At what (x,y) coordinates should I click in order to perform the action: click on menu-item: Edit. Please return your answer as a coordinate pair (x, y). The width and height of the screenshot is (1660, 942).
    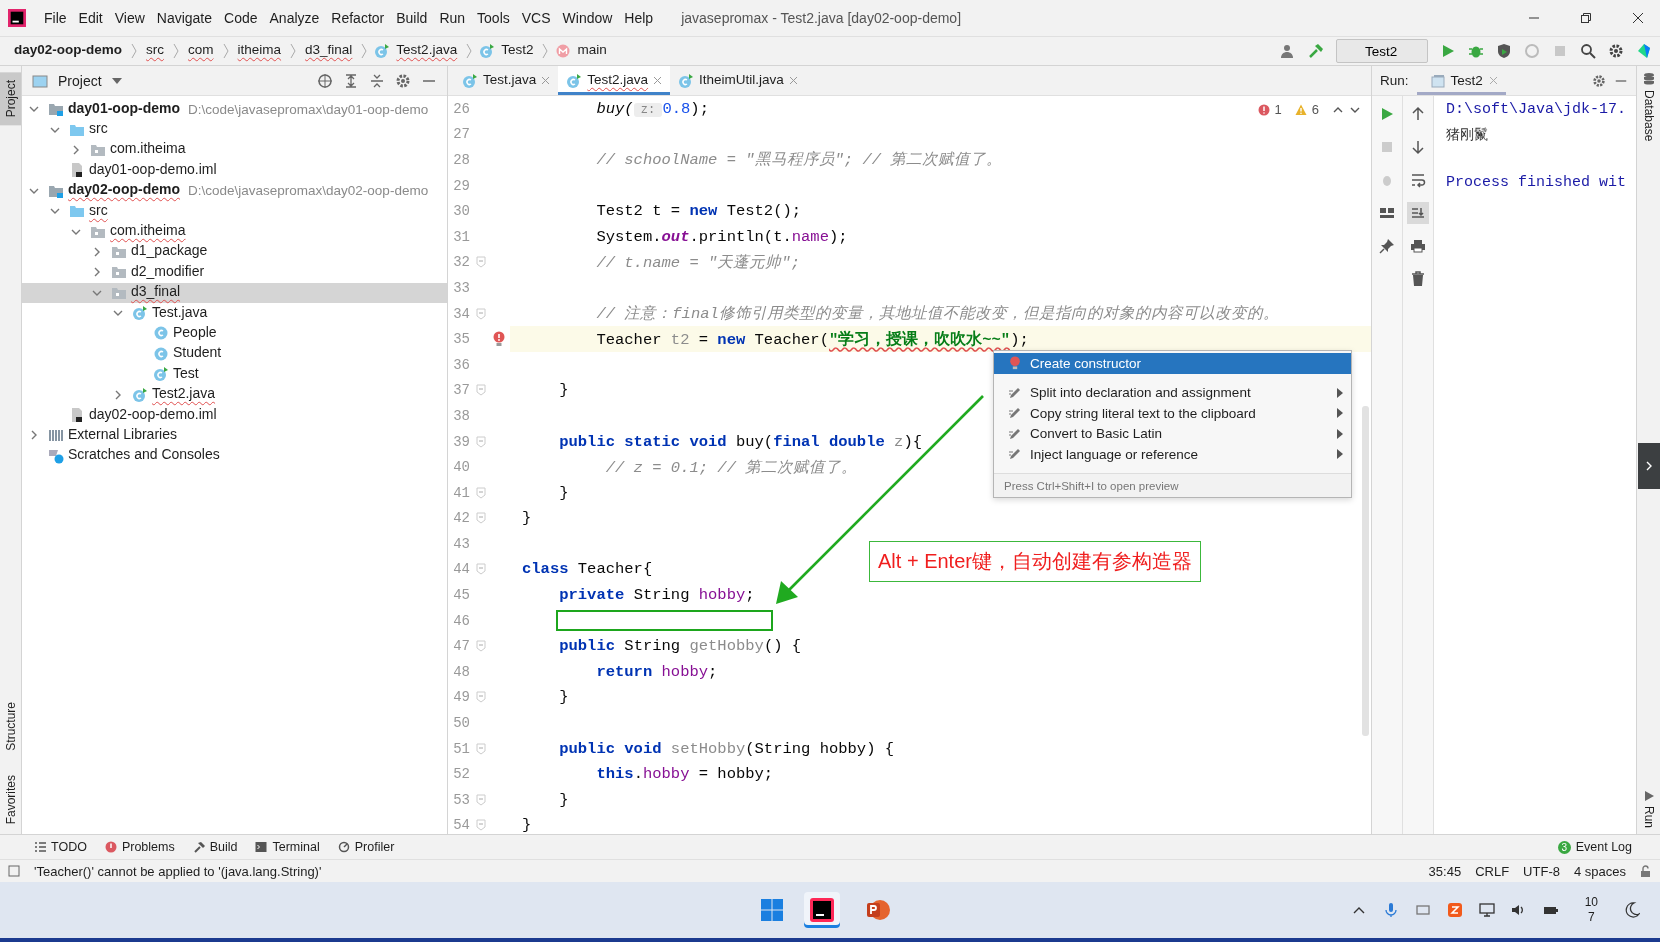
    Looking at the image, I should click on (90, 18).